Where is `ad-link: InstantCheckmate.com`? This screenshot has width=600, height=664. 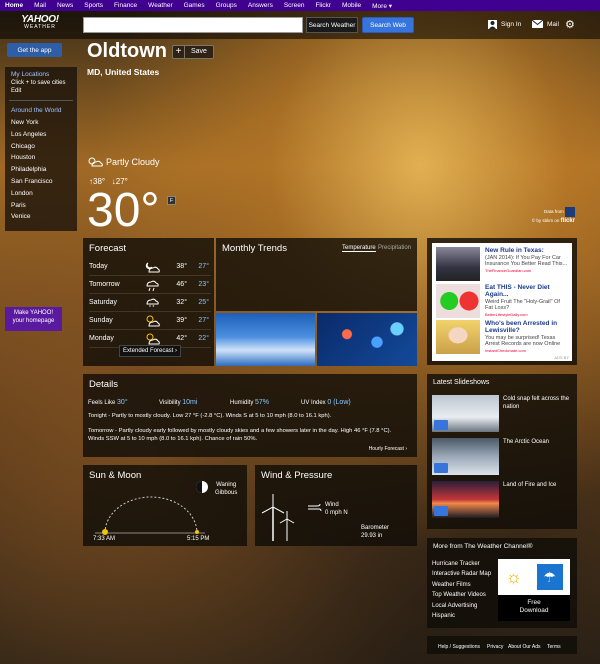
ad-link: InstantCheckmate.com is located at coordinates (505, 350).